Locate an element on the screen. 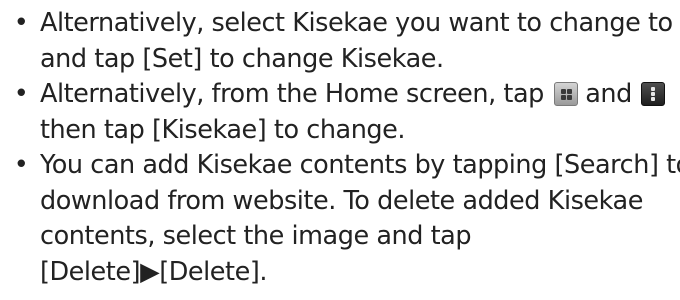 This screenshot has width=680, height=300. note-text-segment: Alternatively, from the Home screen, tap is located at coordinates (296, 94).